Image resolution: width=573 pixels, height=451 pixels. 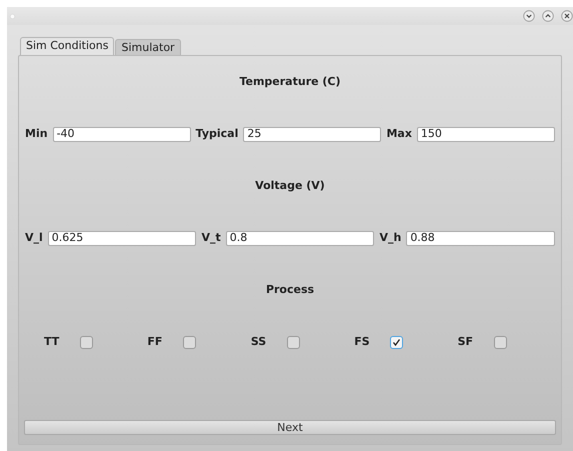 I want to click on checkbox-label: FF, so click(x=154, y=342).